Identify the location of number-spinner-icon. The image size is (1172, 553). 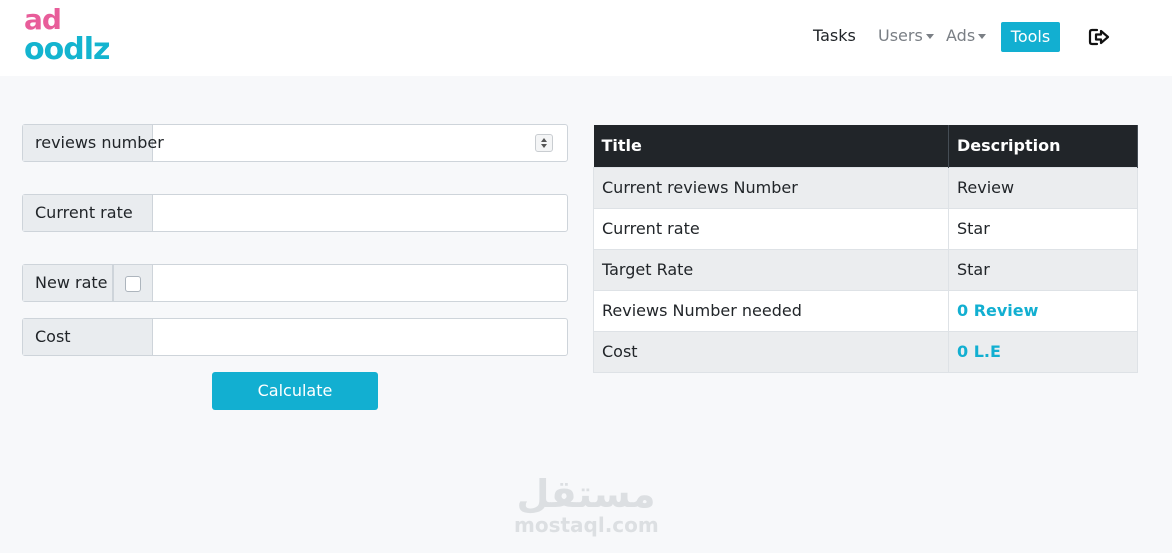
(544, 143).